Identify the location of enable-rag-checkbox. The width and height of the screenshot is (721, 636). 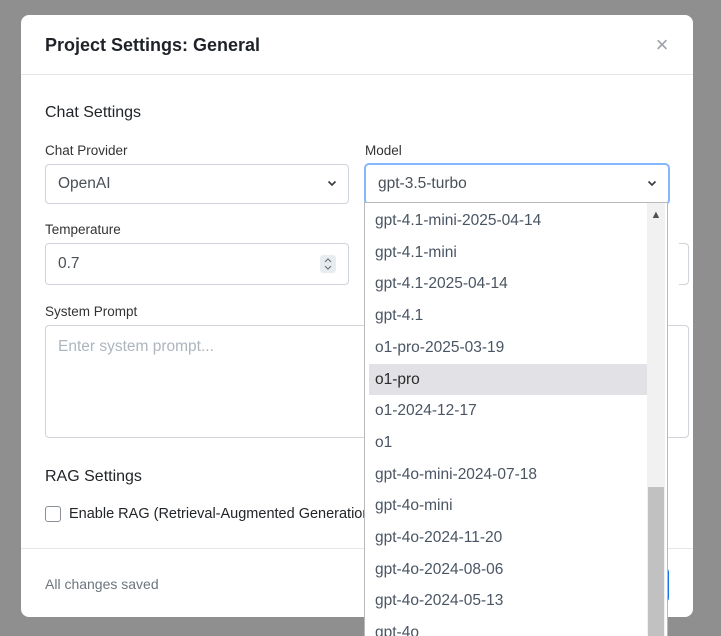
(53, 514).